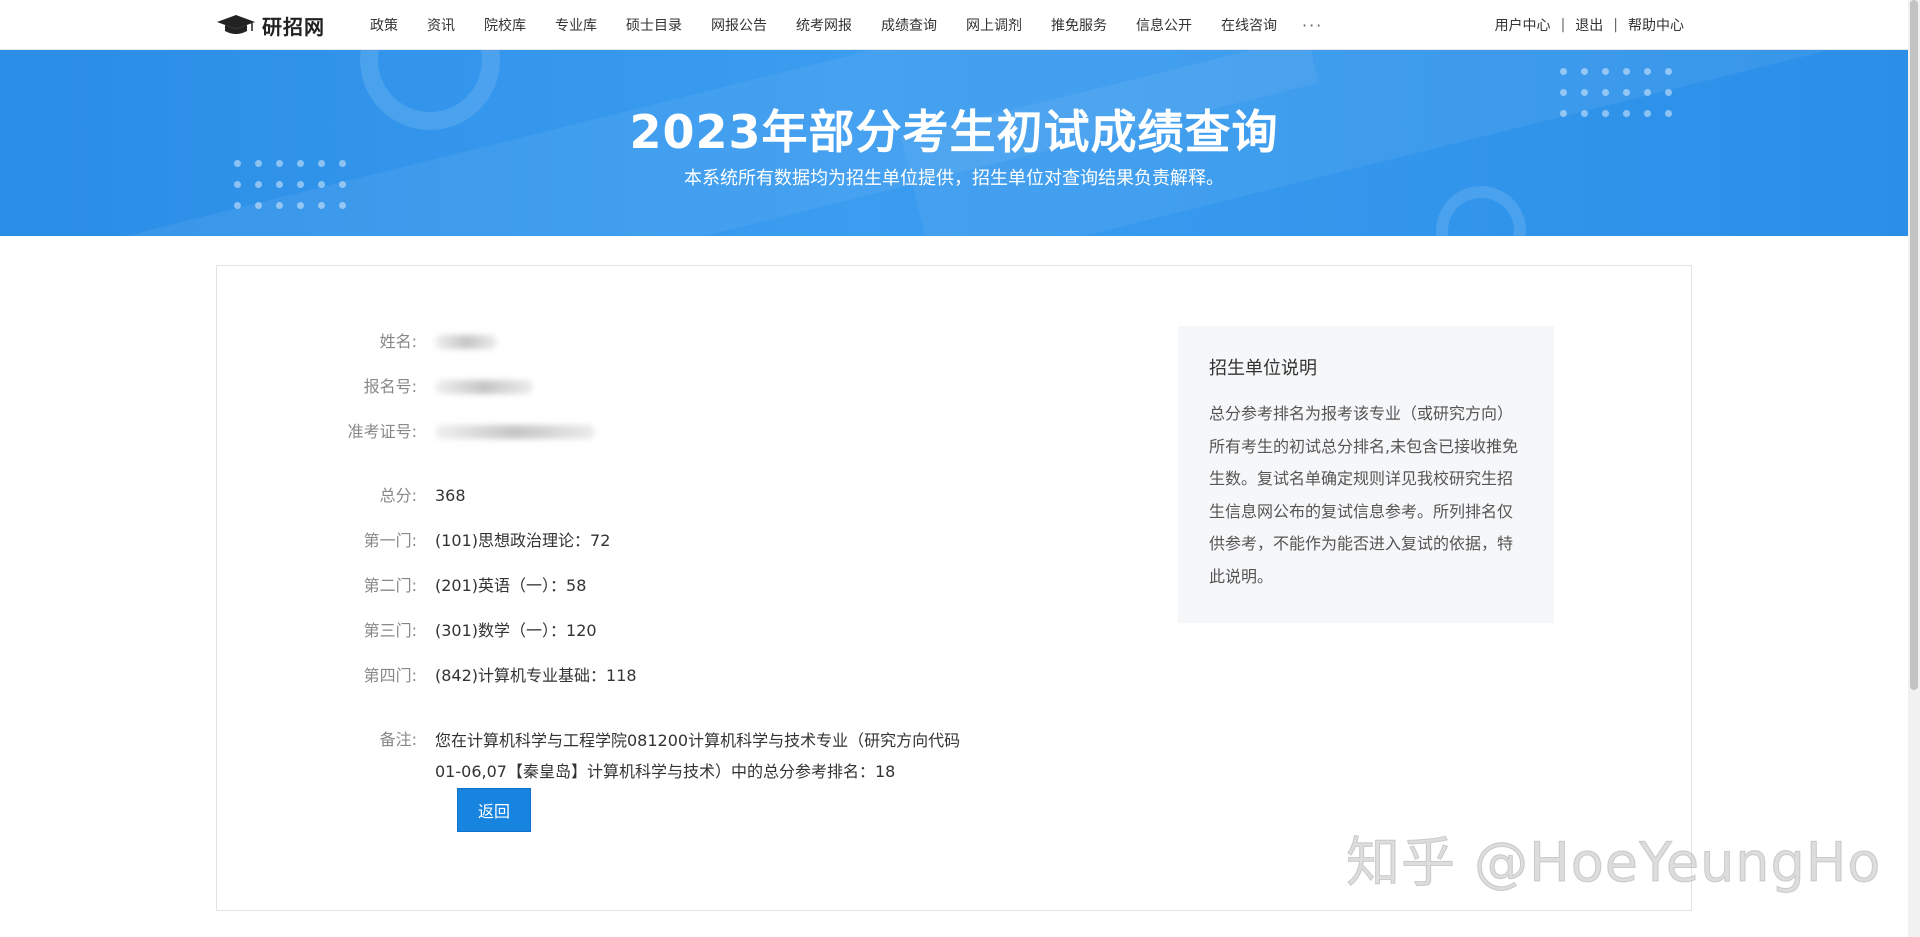  I want to click on nav-item-majors: 专业库, so click(576, 25).